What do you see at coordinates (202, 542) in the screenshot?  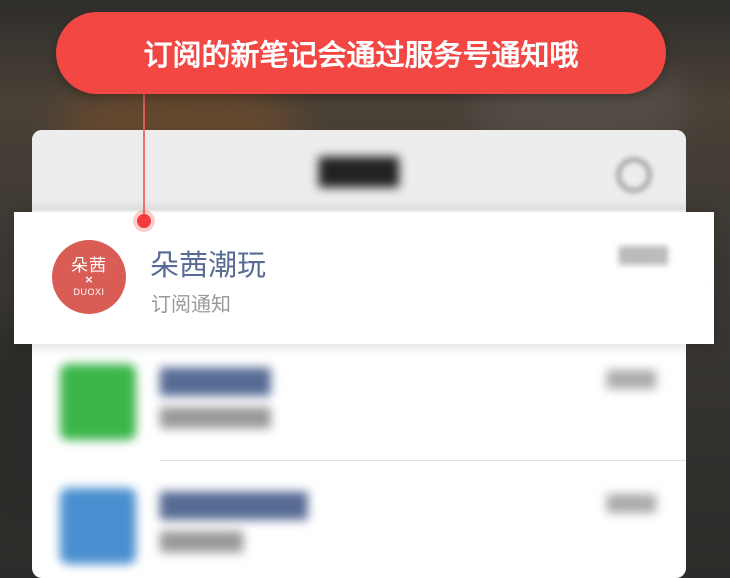 I see `blurred-item-subtitle: ██████` at bounding box center [202, 542].